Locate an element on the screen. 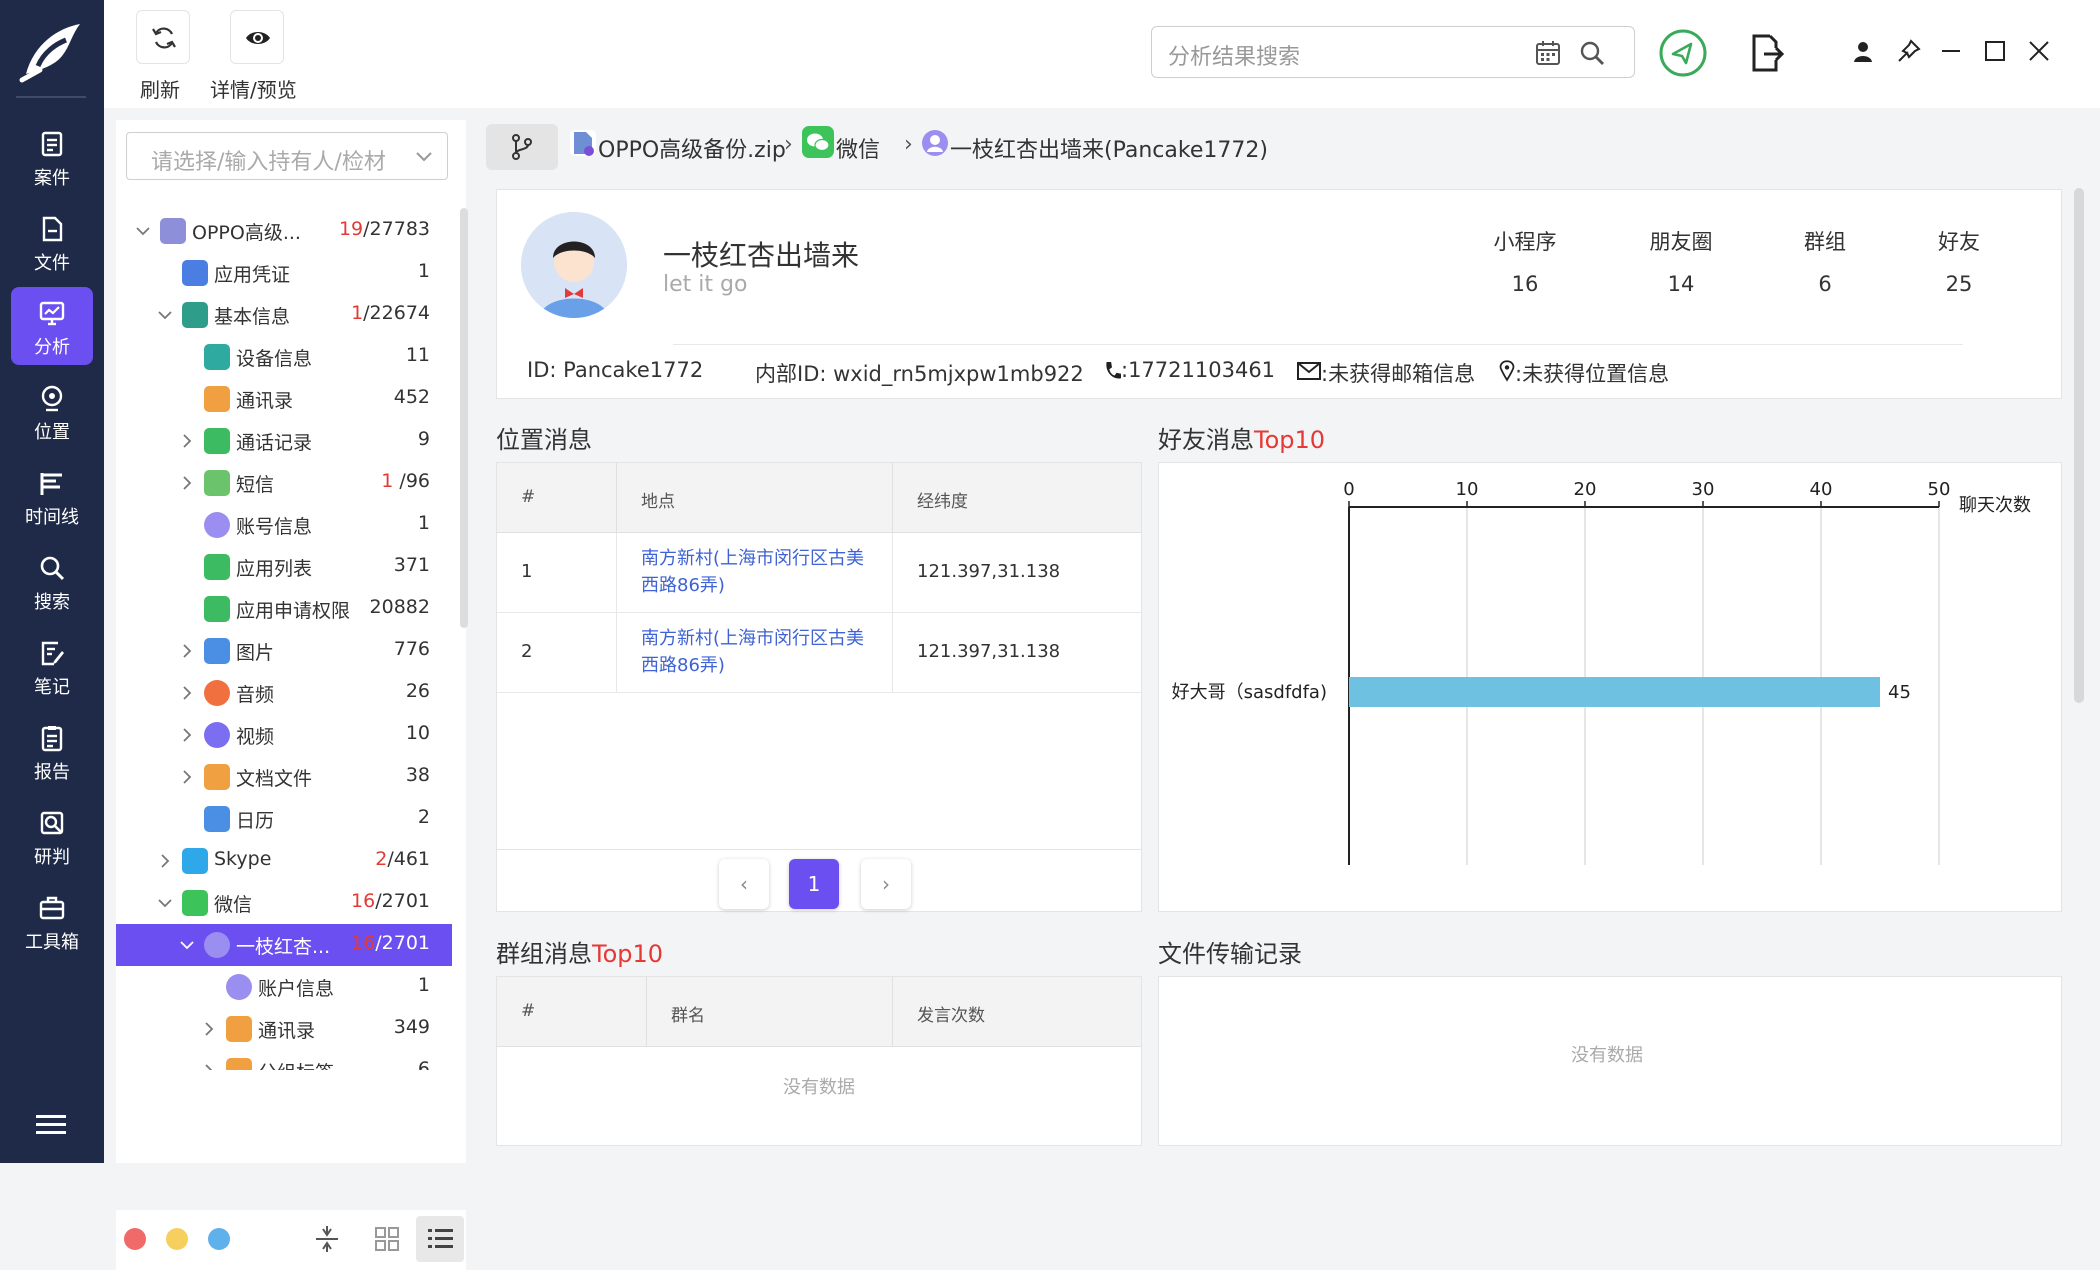 The image size is (2100, 1270). tree-item: 账号信息 1 is located at coordinates (284, 525).